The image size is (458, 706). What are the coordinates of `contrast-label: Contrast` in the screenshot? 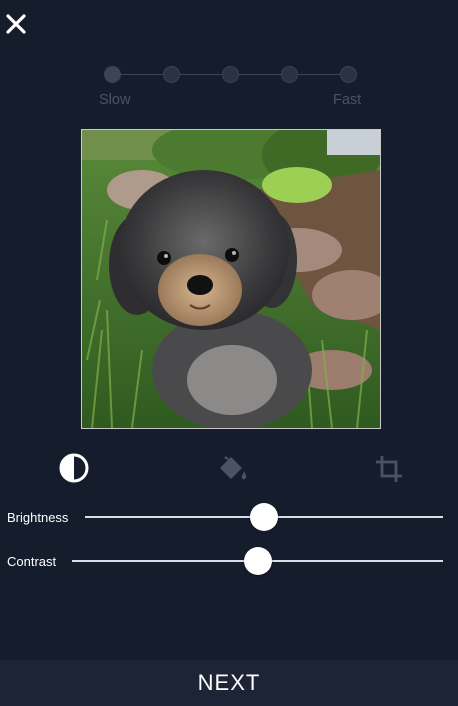 It's located at (32, 561).